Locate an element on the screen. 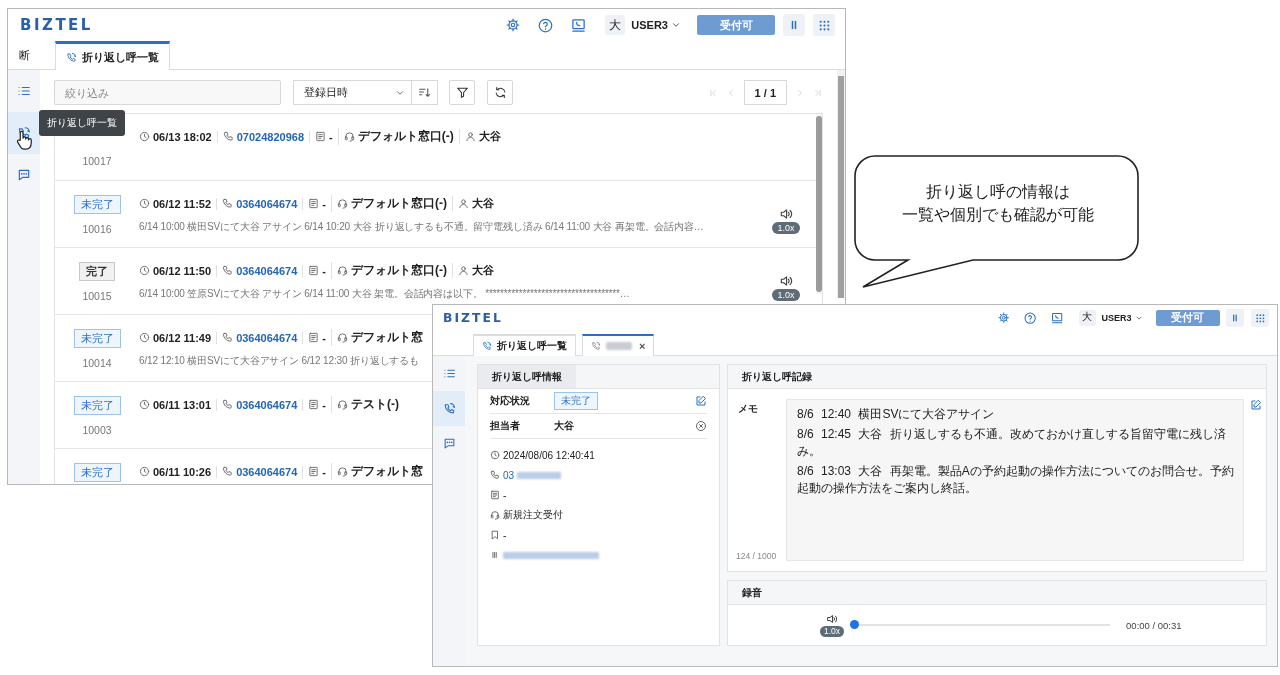  grid-icon is located at coordinates (824, 25).